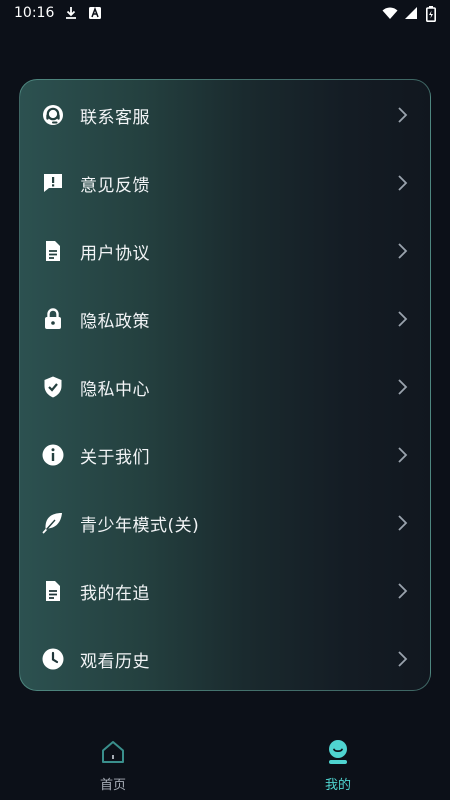  Describe the element at coordinates (115, 117) in the screenshot. I see `menu-item-label: 联系客服` at that location.